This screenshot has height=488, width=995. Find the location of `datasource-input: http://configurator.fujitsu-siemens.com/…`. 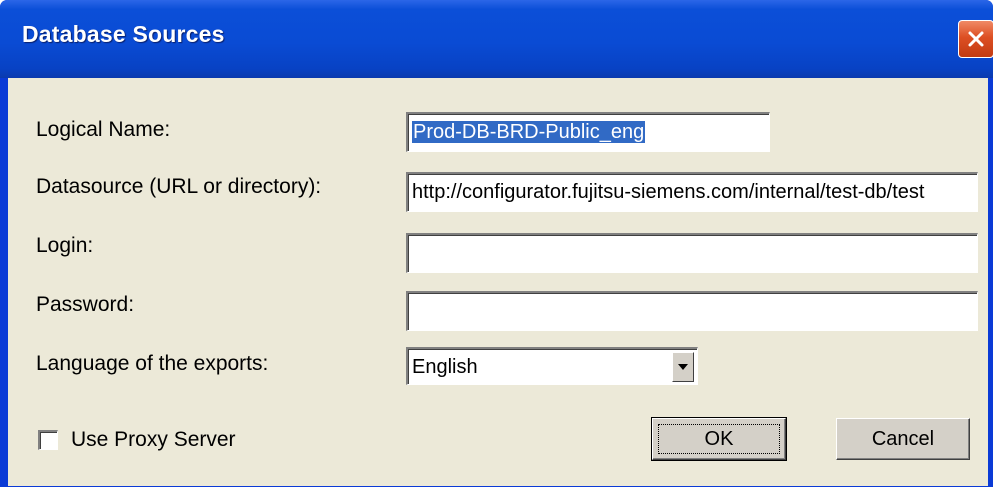

datasource-input: http://configurator.fujitsu-siemens.com/… is located at coordinates (692, 192).